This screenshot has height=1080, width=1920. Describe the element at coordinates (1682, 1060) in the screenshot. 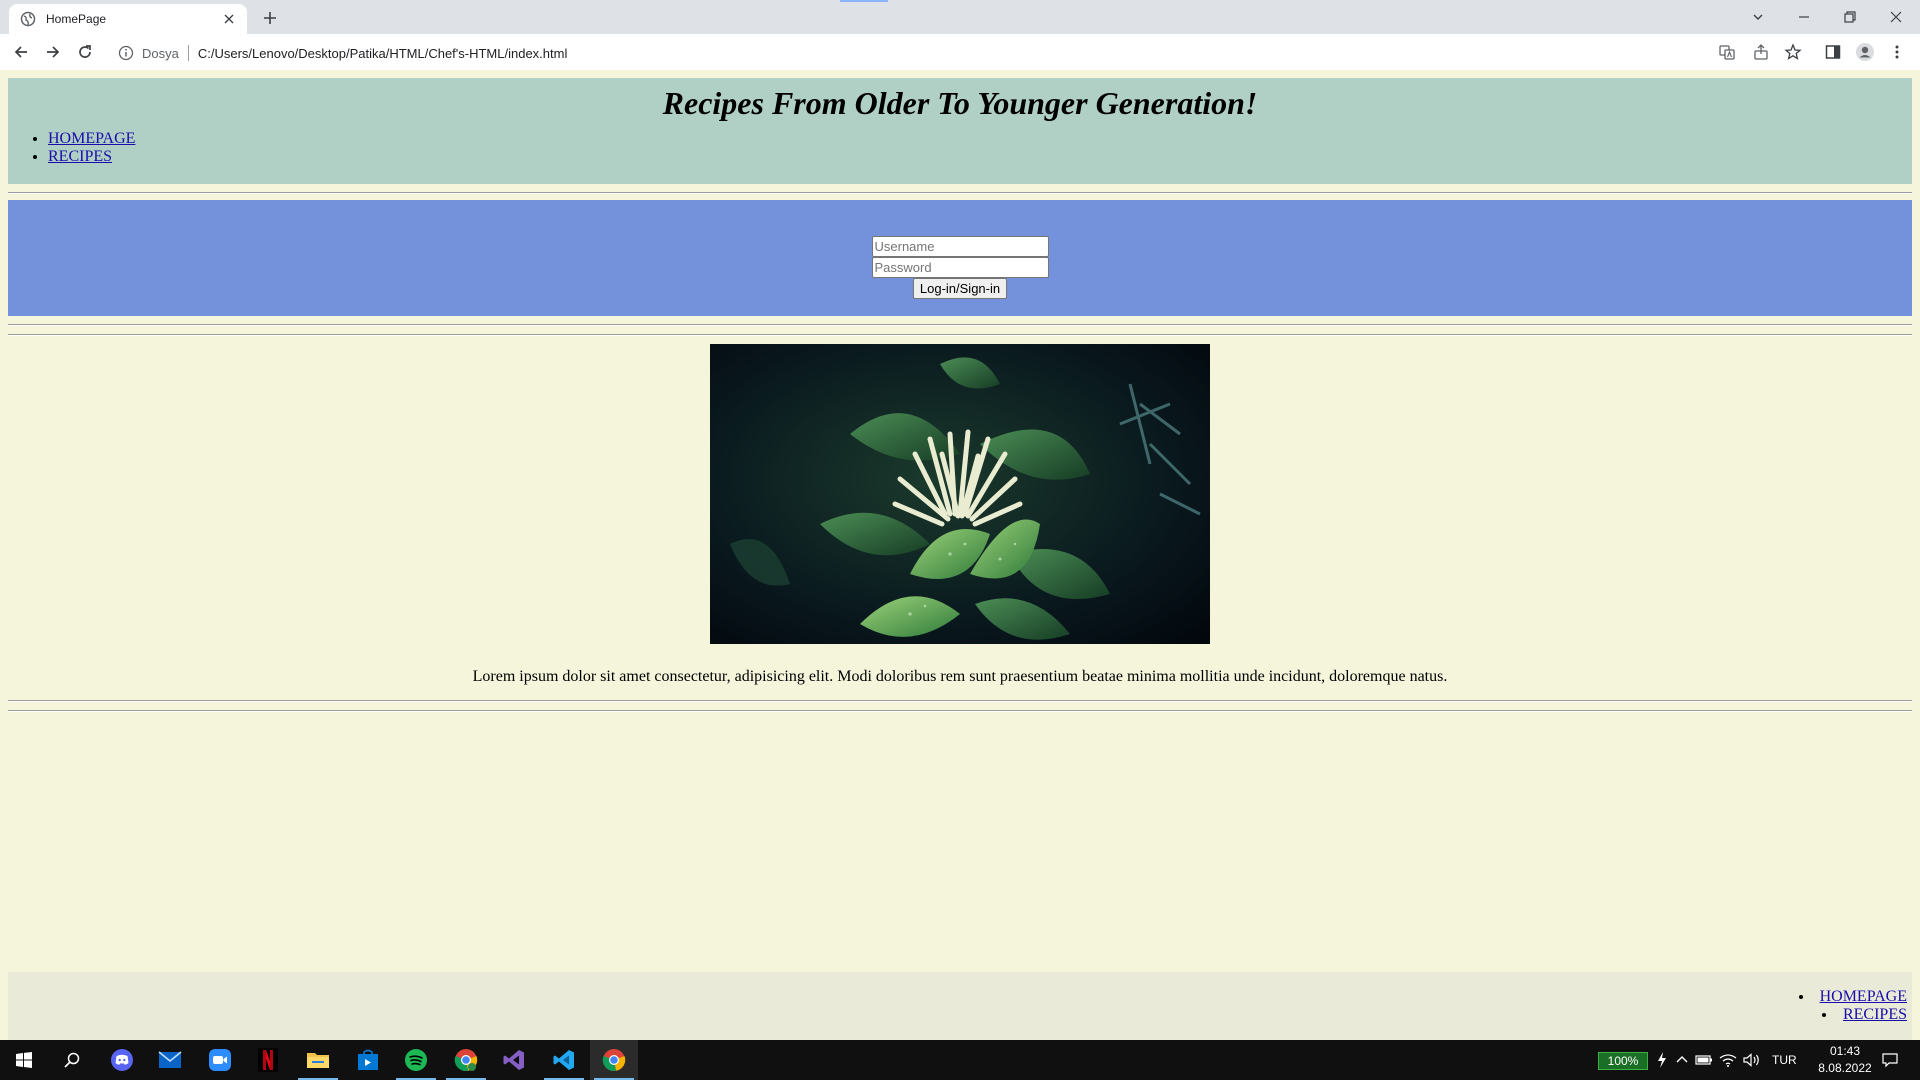

I see `chevron-up-icon` at that location.